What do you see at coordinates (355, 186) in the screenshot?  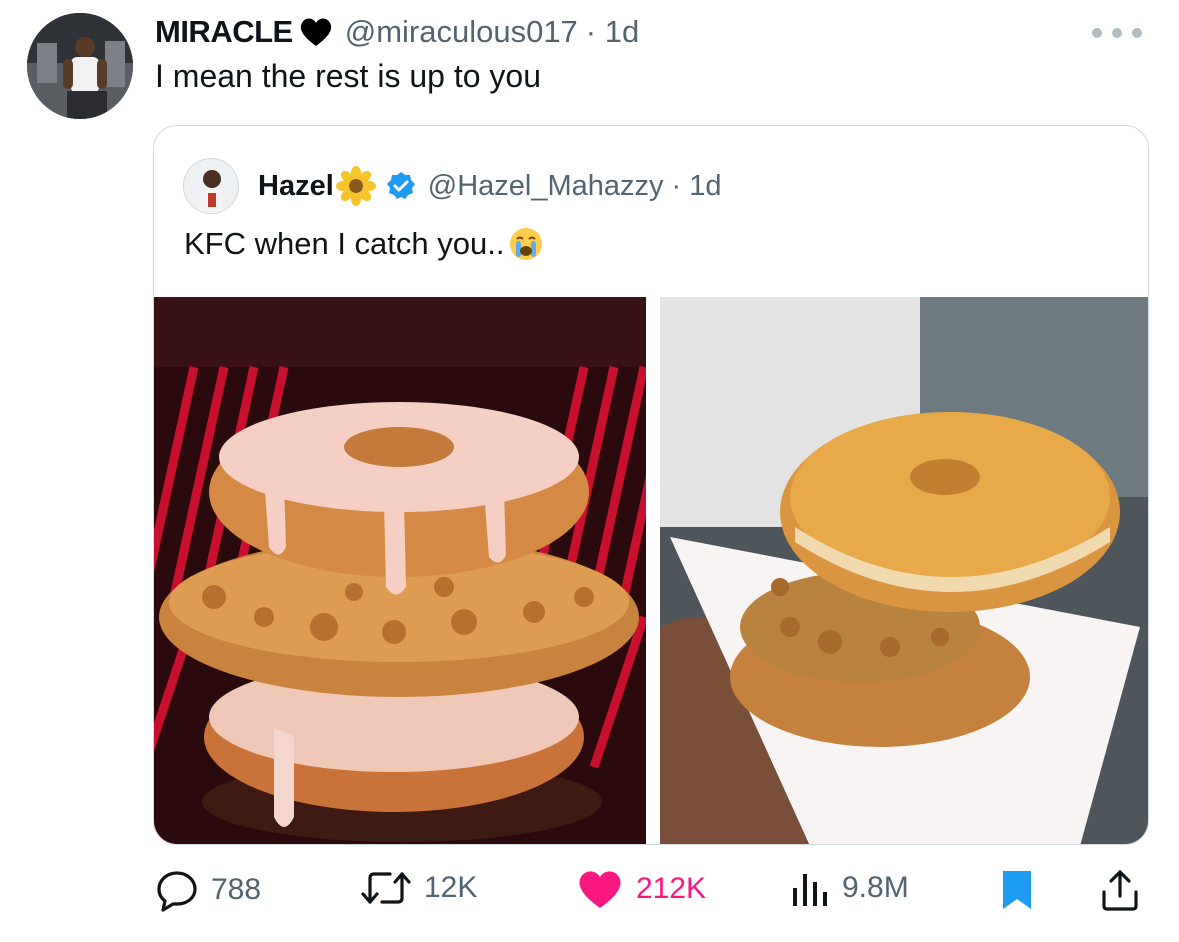 I see `flower-icon` at bounding box center [355, 186].